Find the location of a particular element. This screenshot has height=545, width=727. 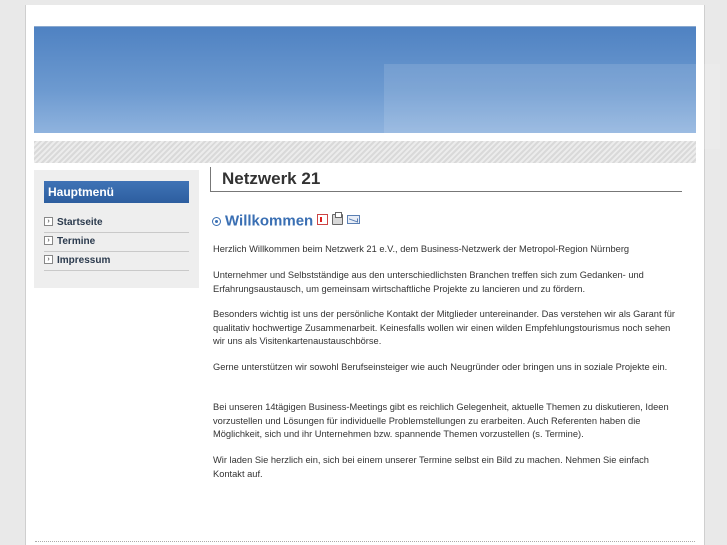

sidebar-item-label: Impressum is located at coordinates (84, 260).